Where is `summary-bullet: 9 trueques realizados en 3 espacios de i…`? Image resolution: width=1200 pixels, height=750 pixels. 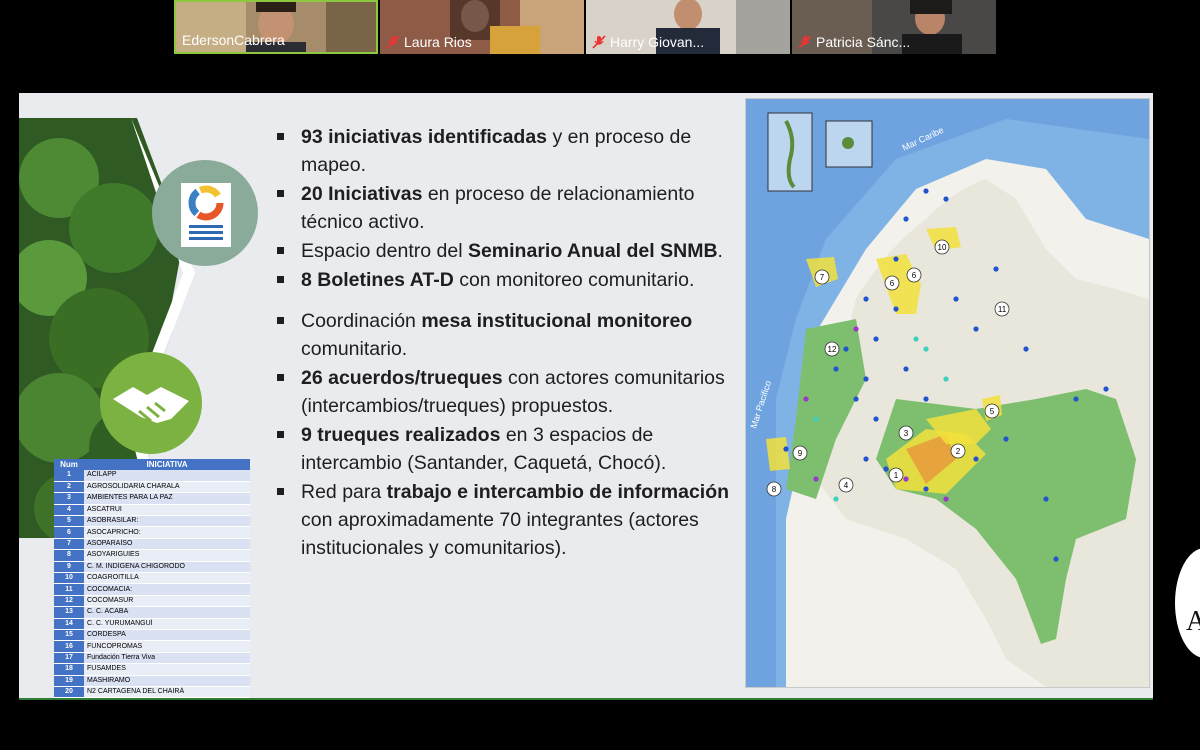 summary-bullet: 9 trueques realizados en 3 espacios de i… is located at coordinates (502, 449).